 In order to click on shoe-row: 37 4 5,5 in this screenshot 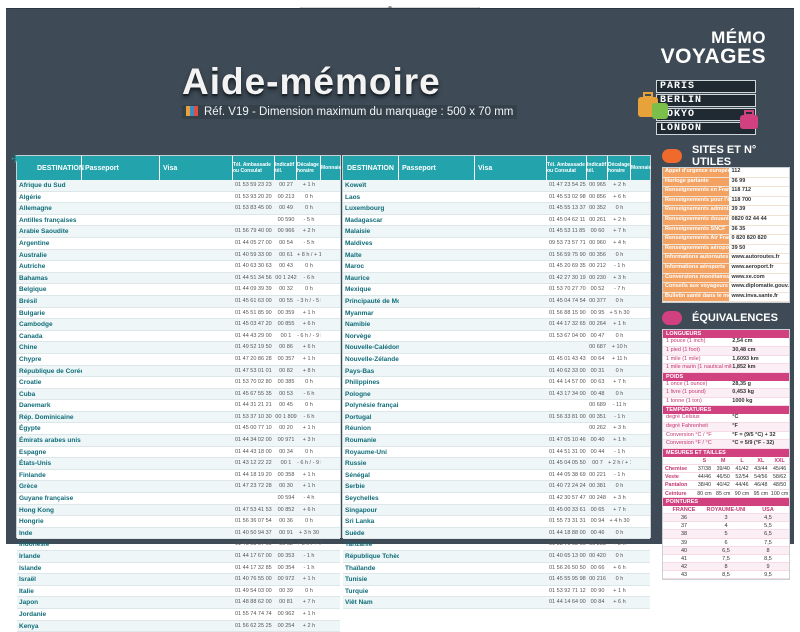, I will do `click(726, 526)`.